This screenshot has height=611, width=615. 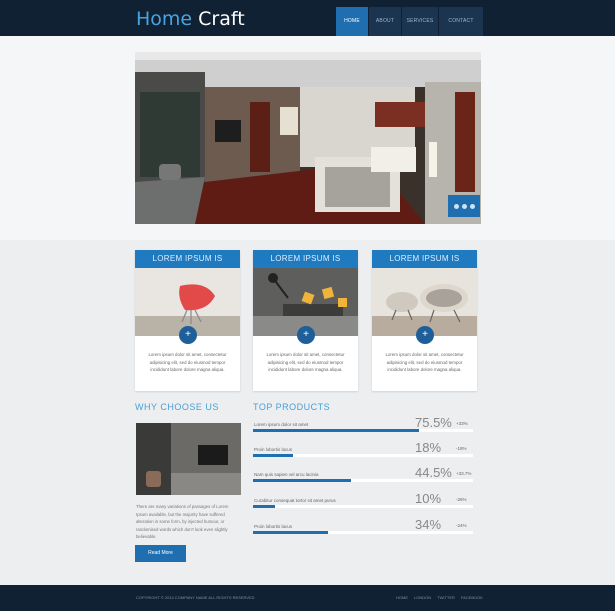 I want to click on logo: Home Craft, so click(x=190, y=19).